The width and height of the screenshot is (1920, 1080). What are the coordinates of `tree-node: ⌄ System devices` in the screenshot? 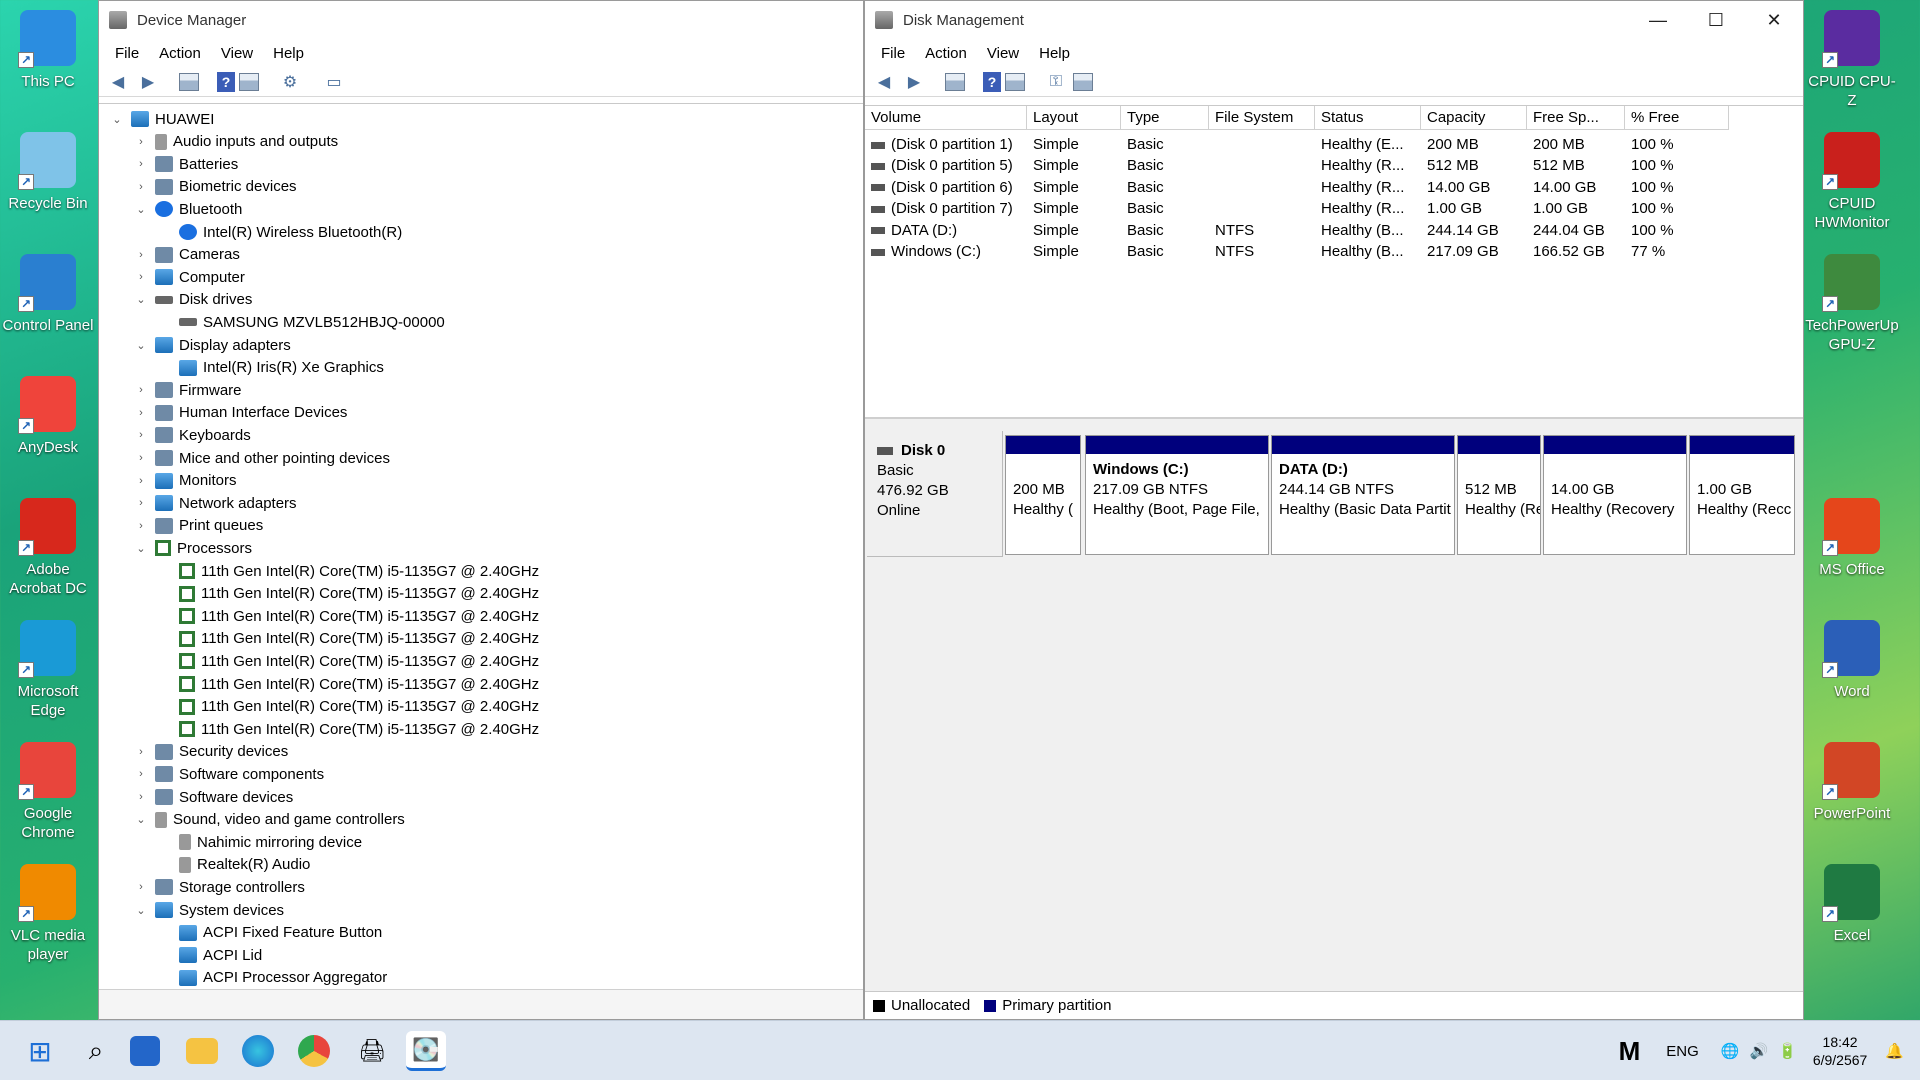 It's located at (208, 910).